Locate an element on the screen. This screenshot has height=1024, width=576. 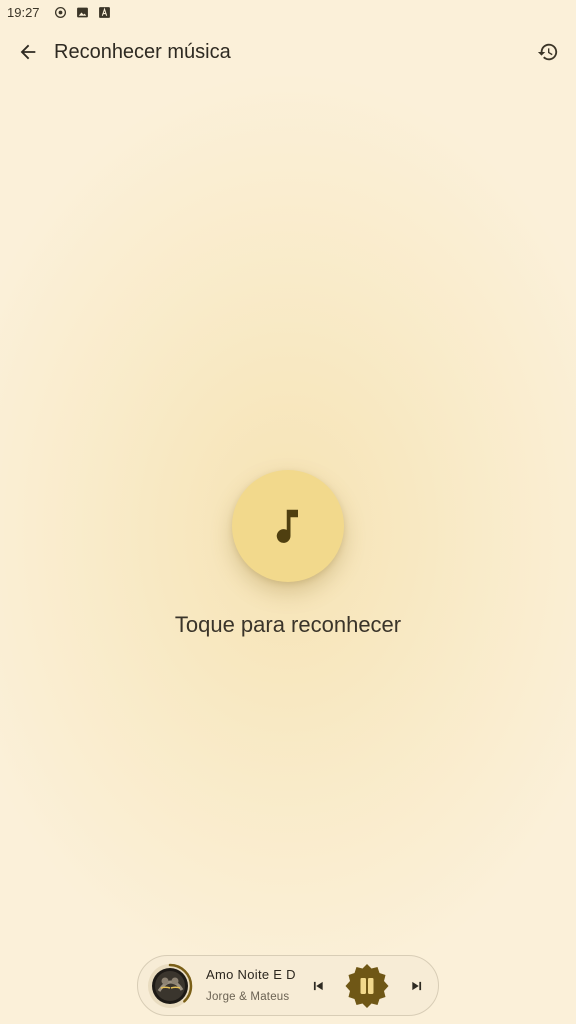
font-icon is located at coordinates (105, 12).